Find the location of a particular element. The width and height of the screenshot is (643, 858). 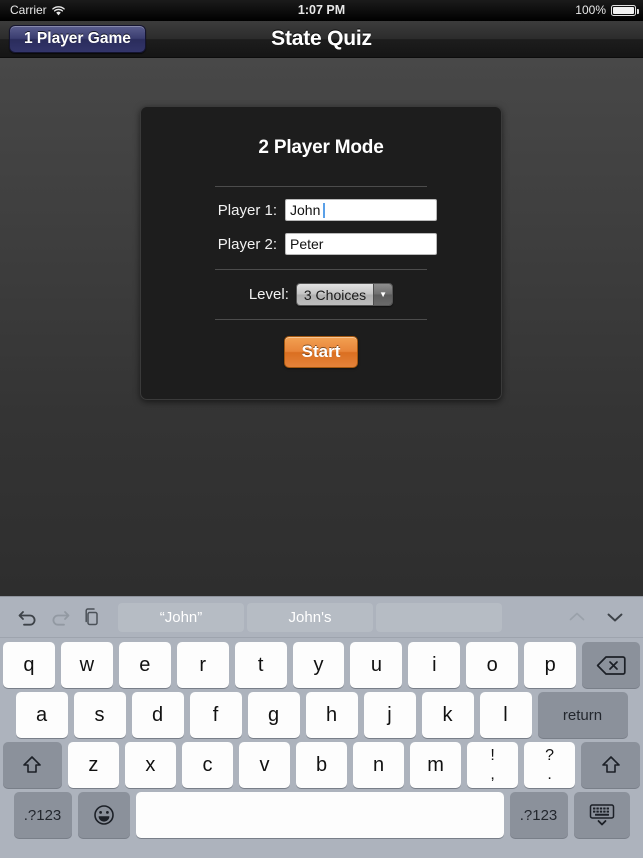

key-o: o is located at coordinates (492, 665).